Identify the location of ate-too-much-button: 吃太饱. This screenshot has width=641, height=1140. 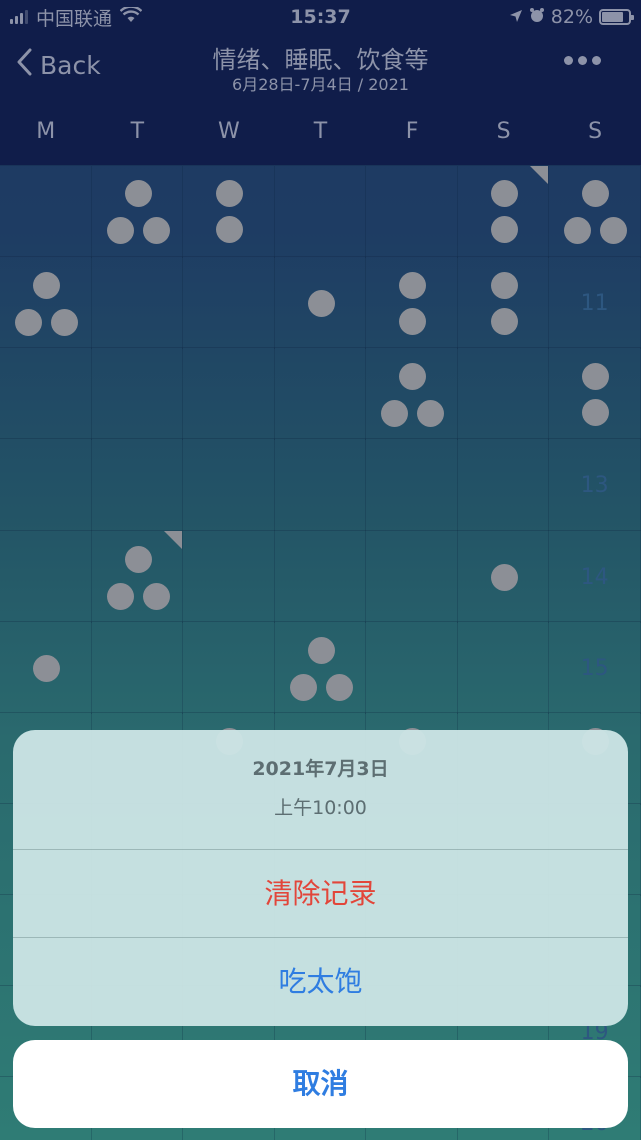
(320, 982).